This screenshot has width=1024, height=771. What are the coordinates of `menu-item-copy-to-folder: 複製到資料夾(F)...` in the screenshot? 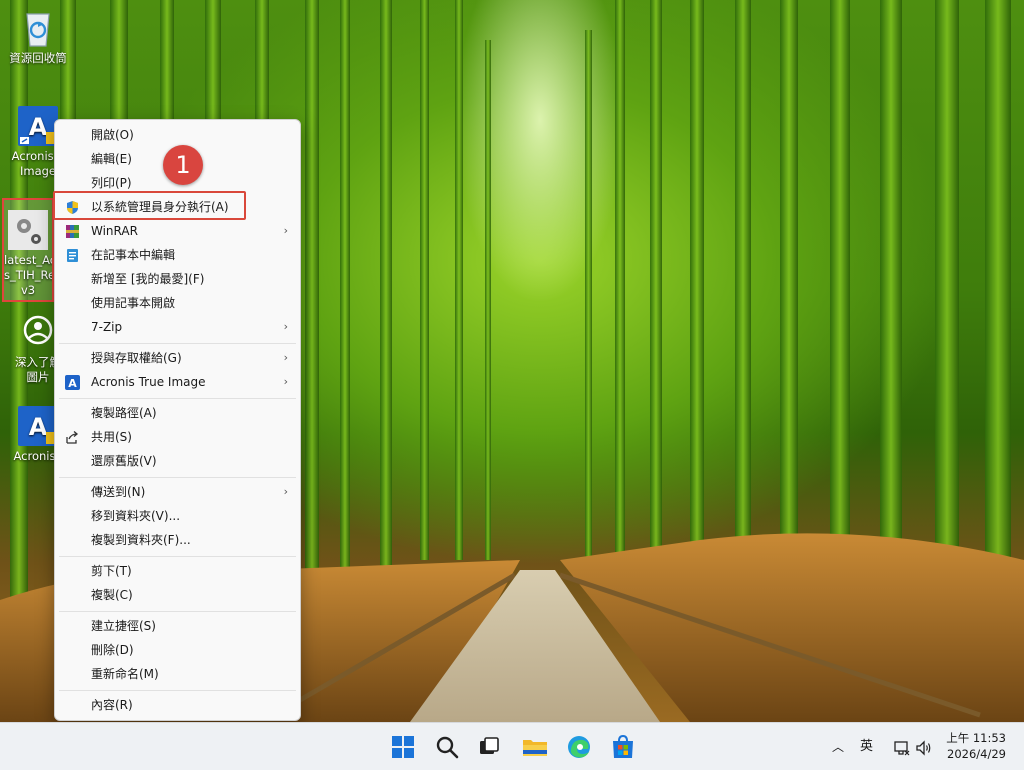 It's located at (177, 540).